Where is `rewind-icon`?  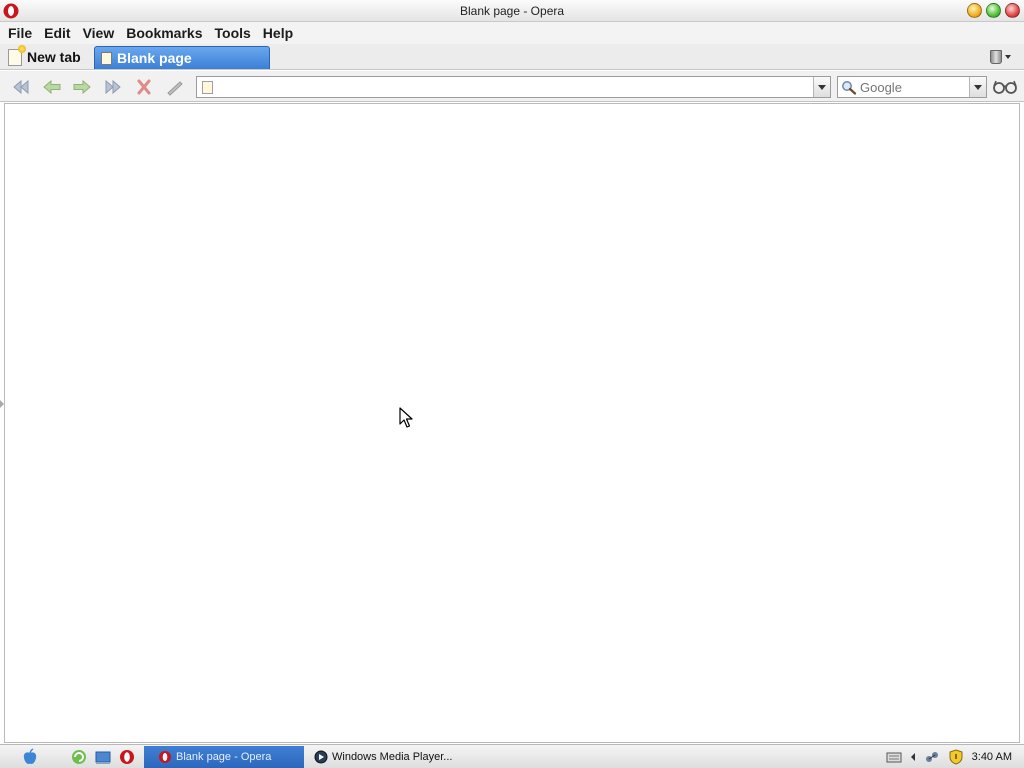 rewind-icon is located at coordinates (21, 87).